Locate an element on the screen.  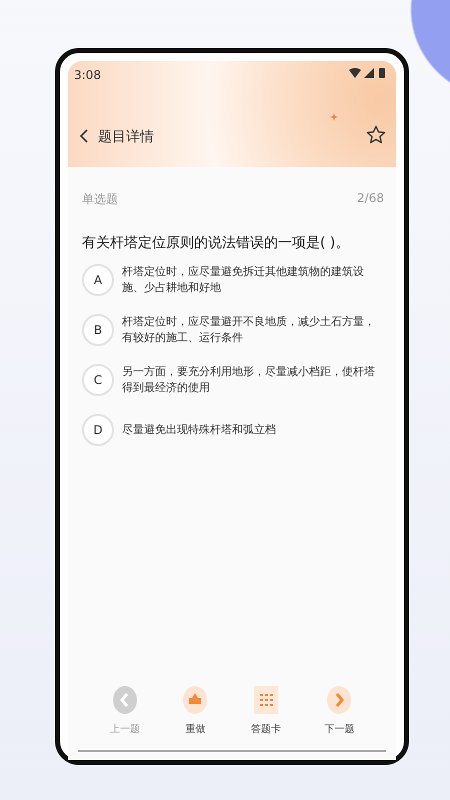
grid-icon is located at coordinates (266, 700).